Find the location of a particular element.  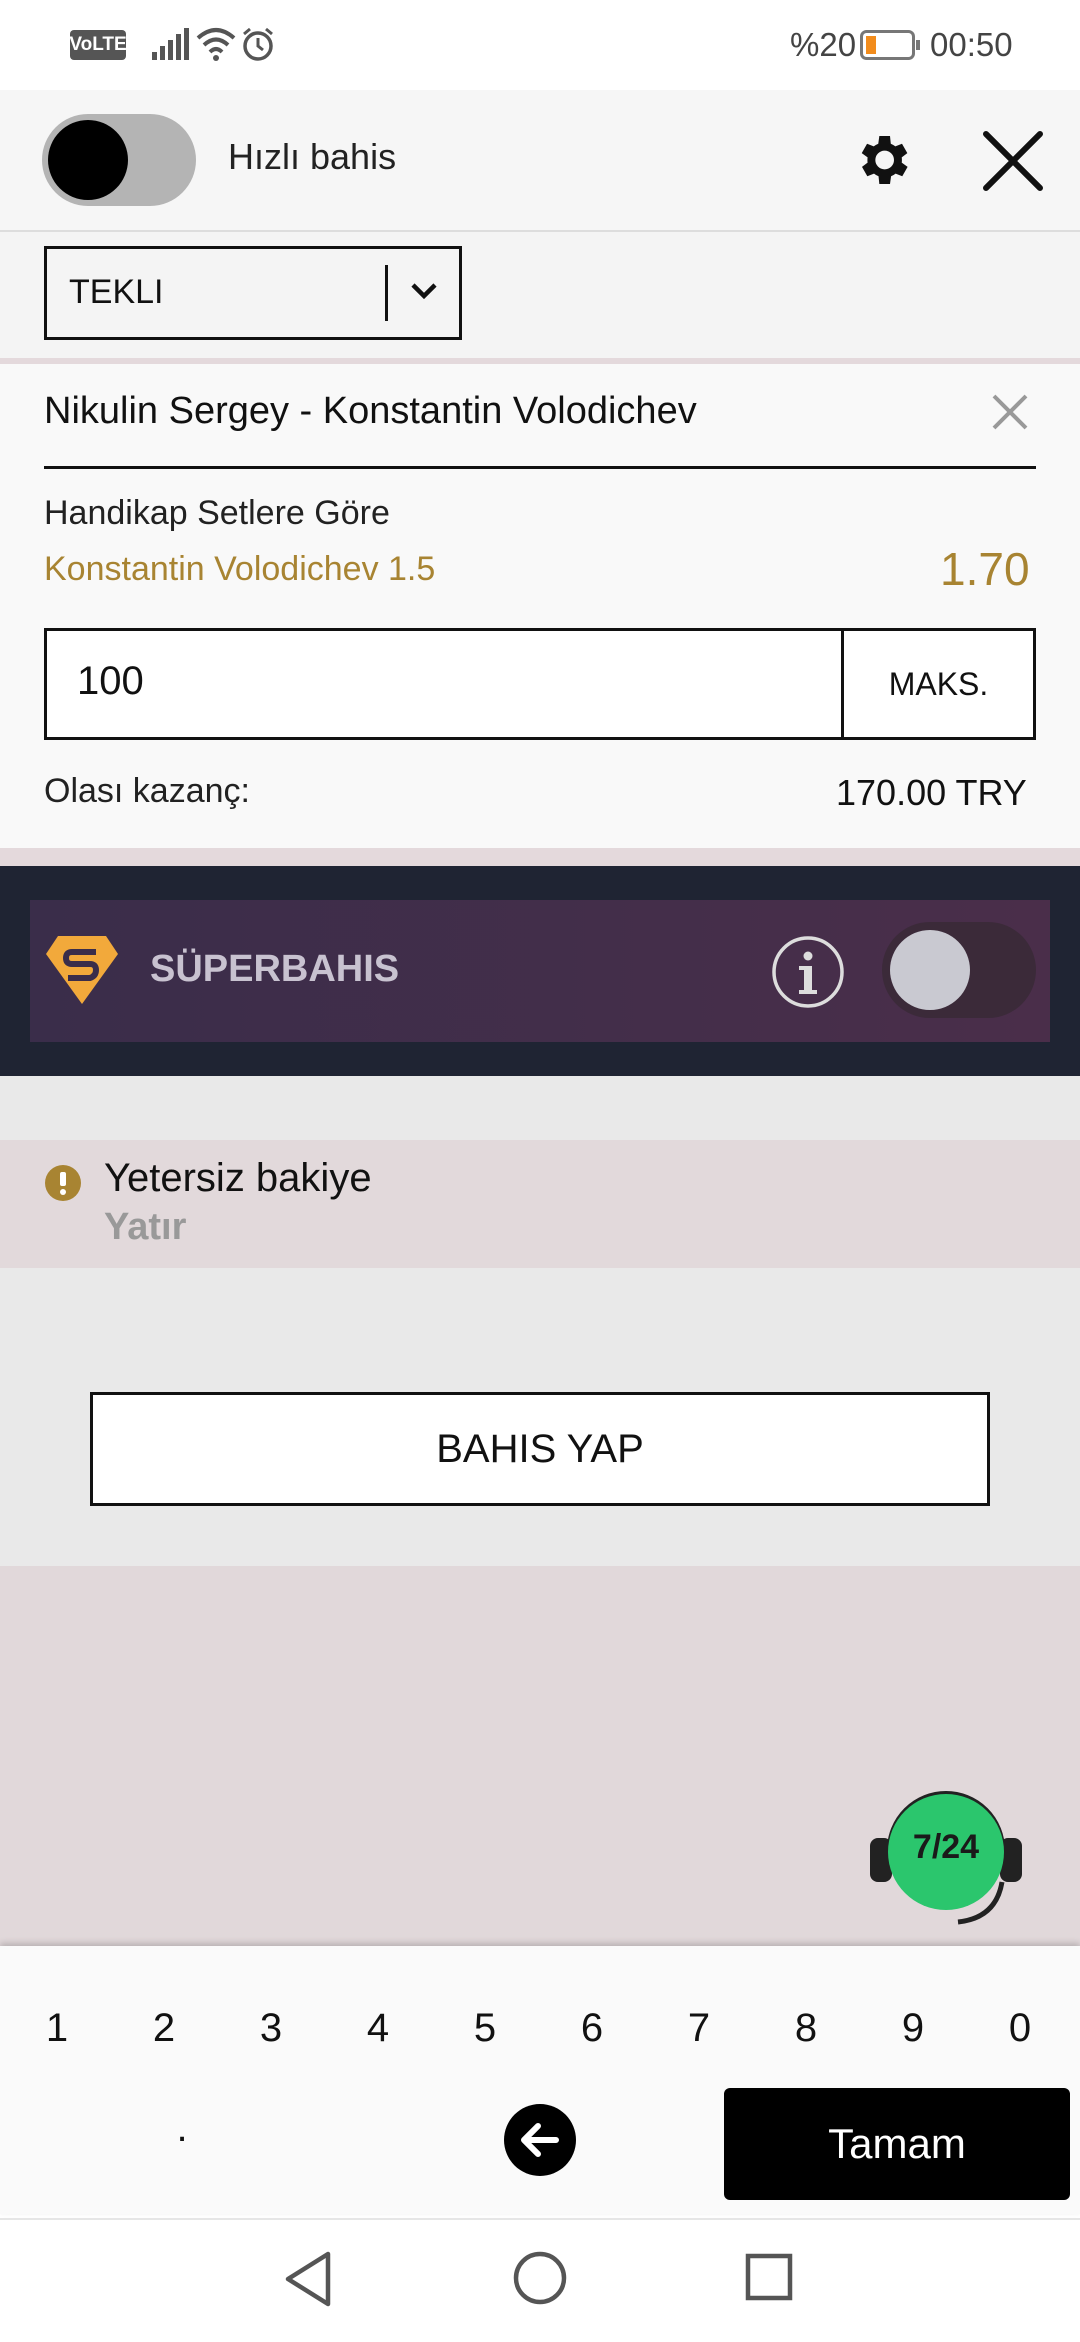

bet-type-value: TEKLI is located at coordinates (116, 292).